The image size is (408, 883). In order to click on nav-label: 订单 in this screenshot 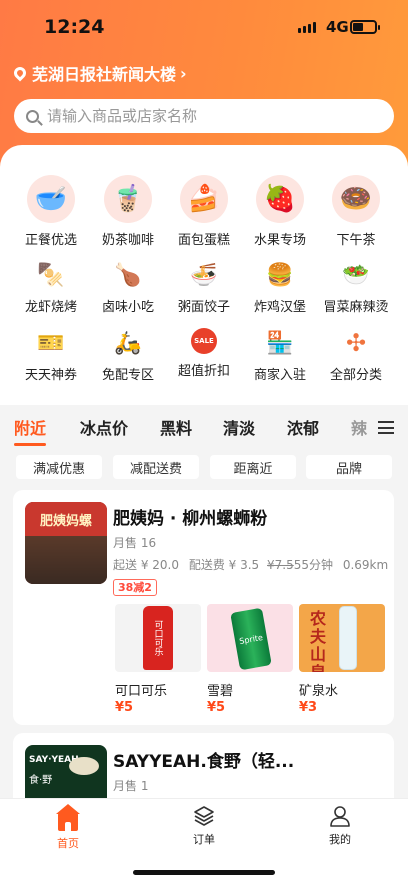, I will do `click(204, 839)`.